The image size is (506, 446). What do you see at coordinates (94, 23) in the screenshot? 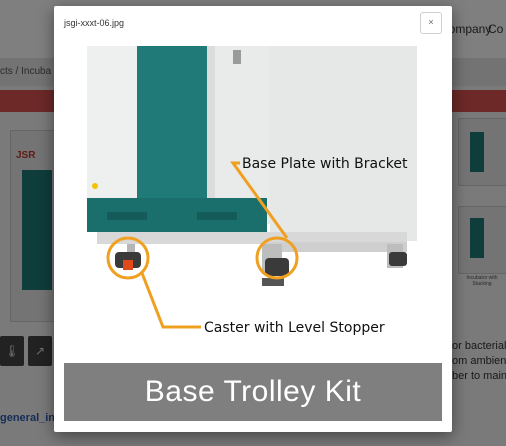
I see `modal-title: jsgi-xxxt-06.jpg` at bounding box center [94, 23].